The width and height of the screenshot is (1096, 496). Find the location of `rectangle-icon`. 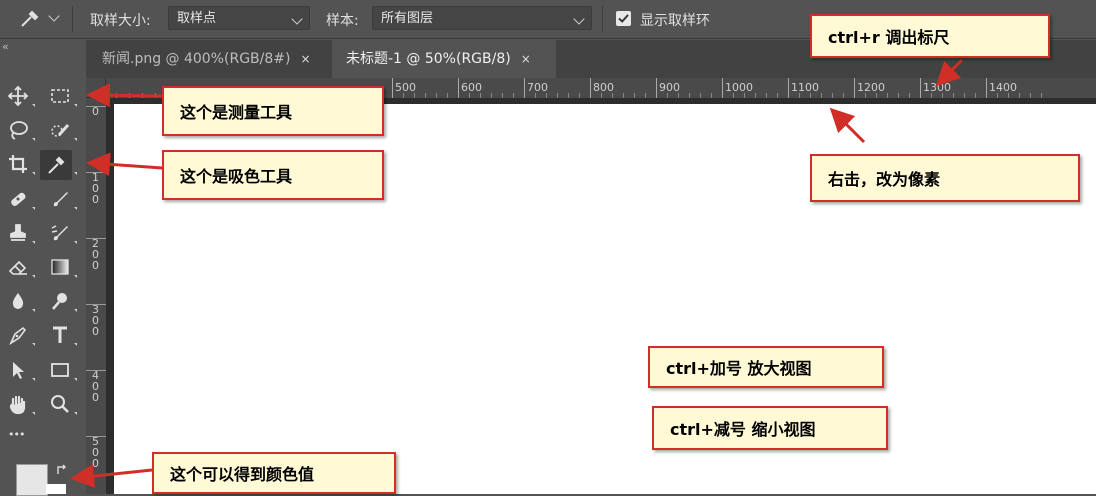

rectangle-icon is located at coordinates (60, 370).